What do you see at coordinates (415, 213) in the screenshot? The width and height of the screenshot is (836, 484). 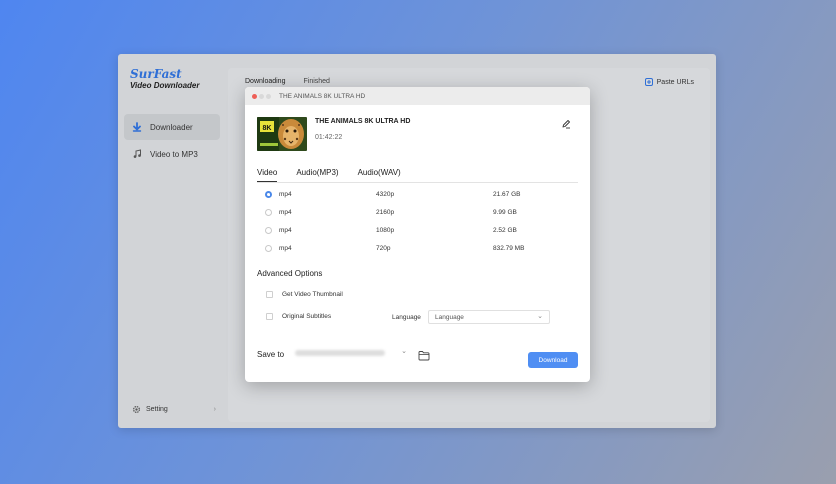 I see `quality-option-row: mp4 2160p 9.99 GB` at bounding box center [415, 213].